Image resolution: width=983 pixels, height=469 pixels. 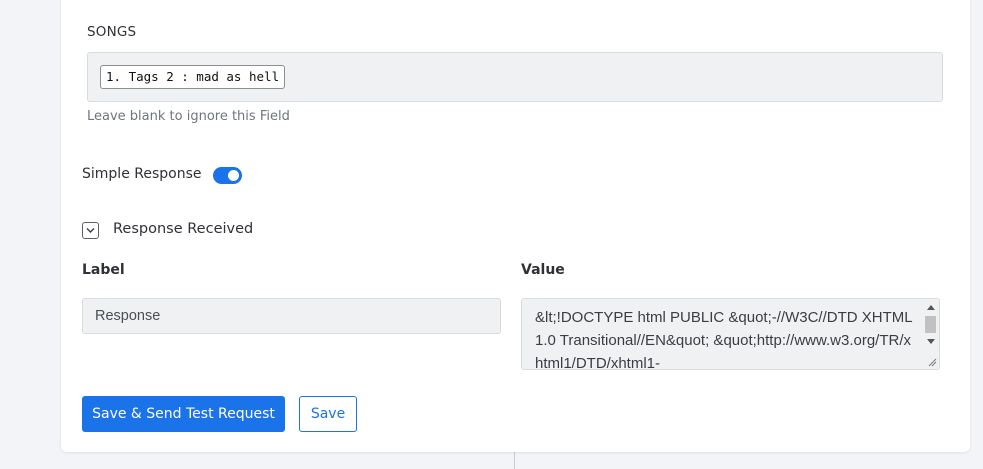 I want to click on resize-grip-icon, so click(x=932, y=362).